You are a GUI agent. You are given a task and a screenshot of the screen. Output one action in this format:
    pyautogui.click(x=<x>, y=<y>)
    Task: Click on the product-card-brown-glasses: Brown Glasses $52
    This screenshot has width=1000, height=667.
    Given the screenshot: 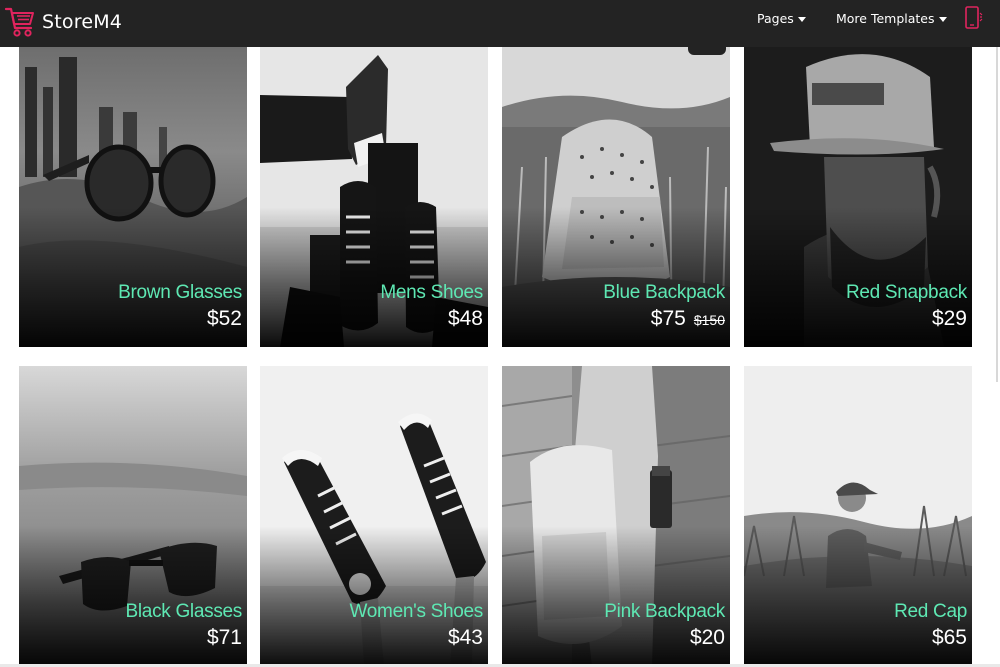 What is the action you would take?
    pyautogui.click(x=133, y=197)
    